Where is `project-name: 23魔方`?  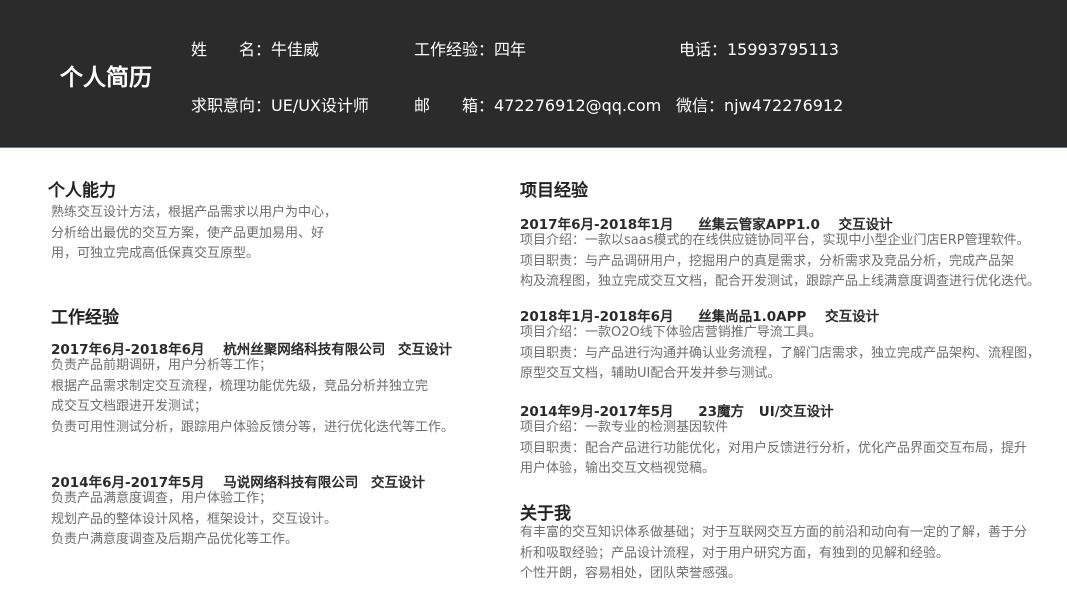 project-name: 23魔方 is located at coordinates (721, 412).